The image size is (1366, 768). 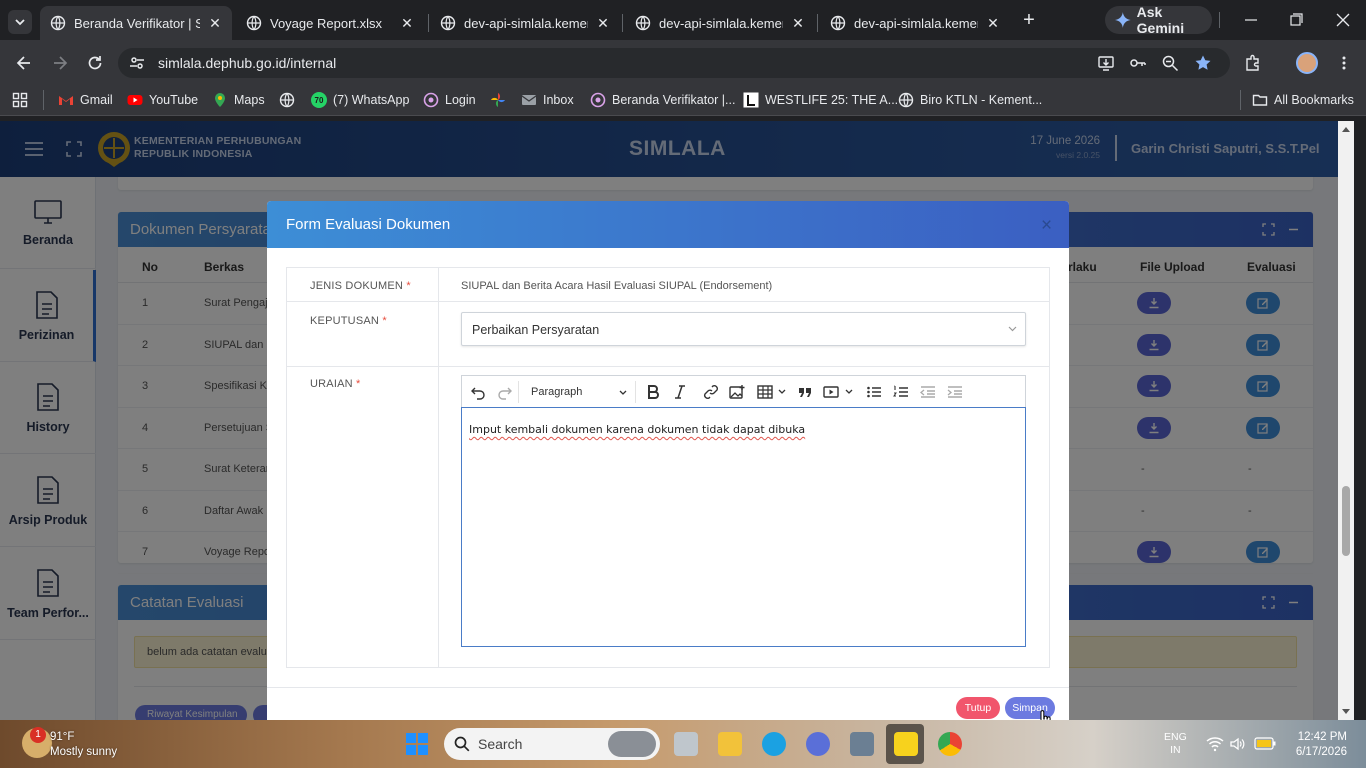 What do you see at coordinates (24, 63) in the screenshot?
I see `back-arrow-icon` at bounding box center [24, 63].